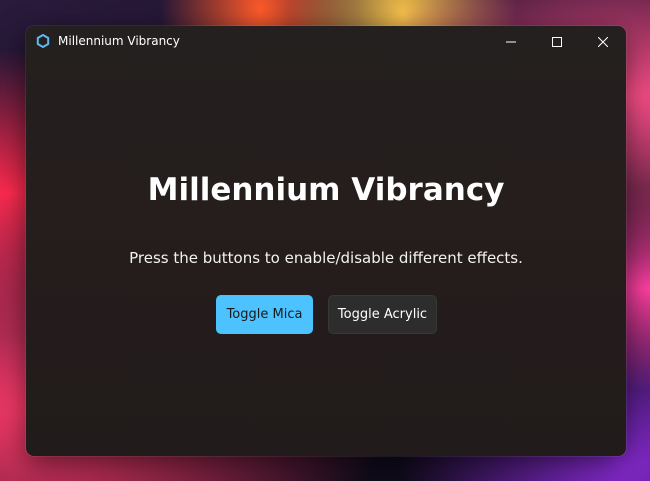 Image resolution: width=650 pixels, height=481 pixels. I want to click on maximize-icon, so click(557, 41).